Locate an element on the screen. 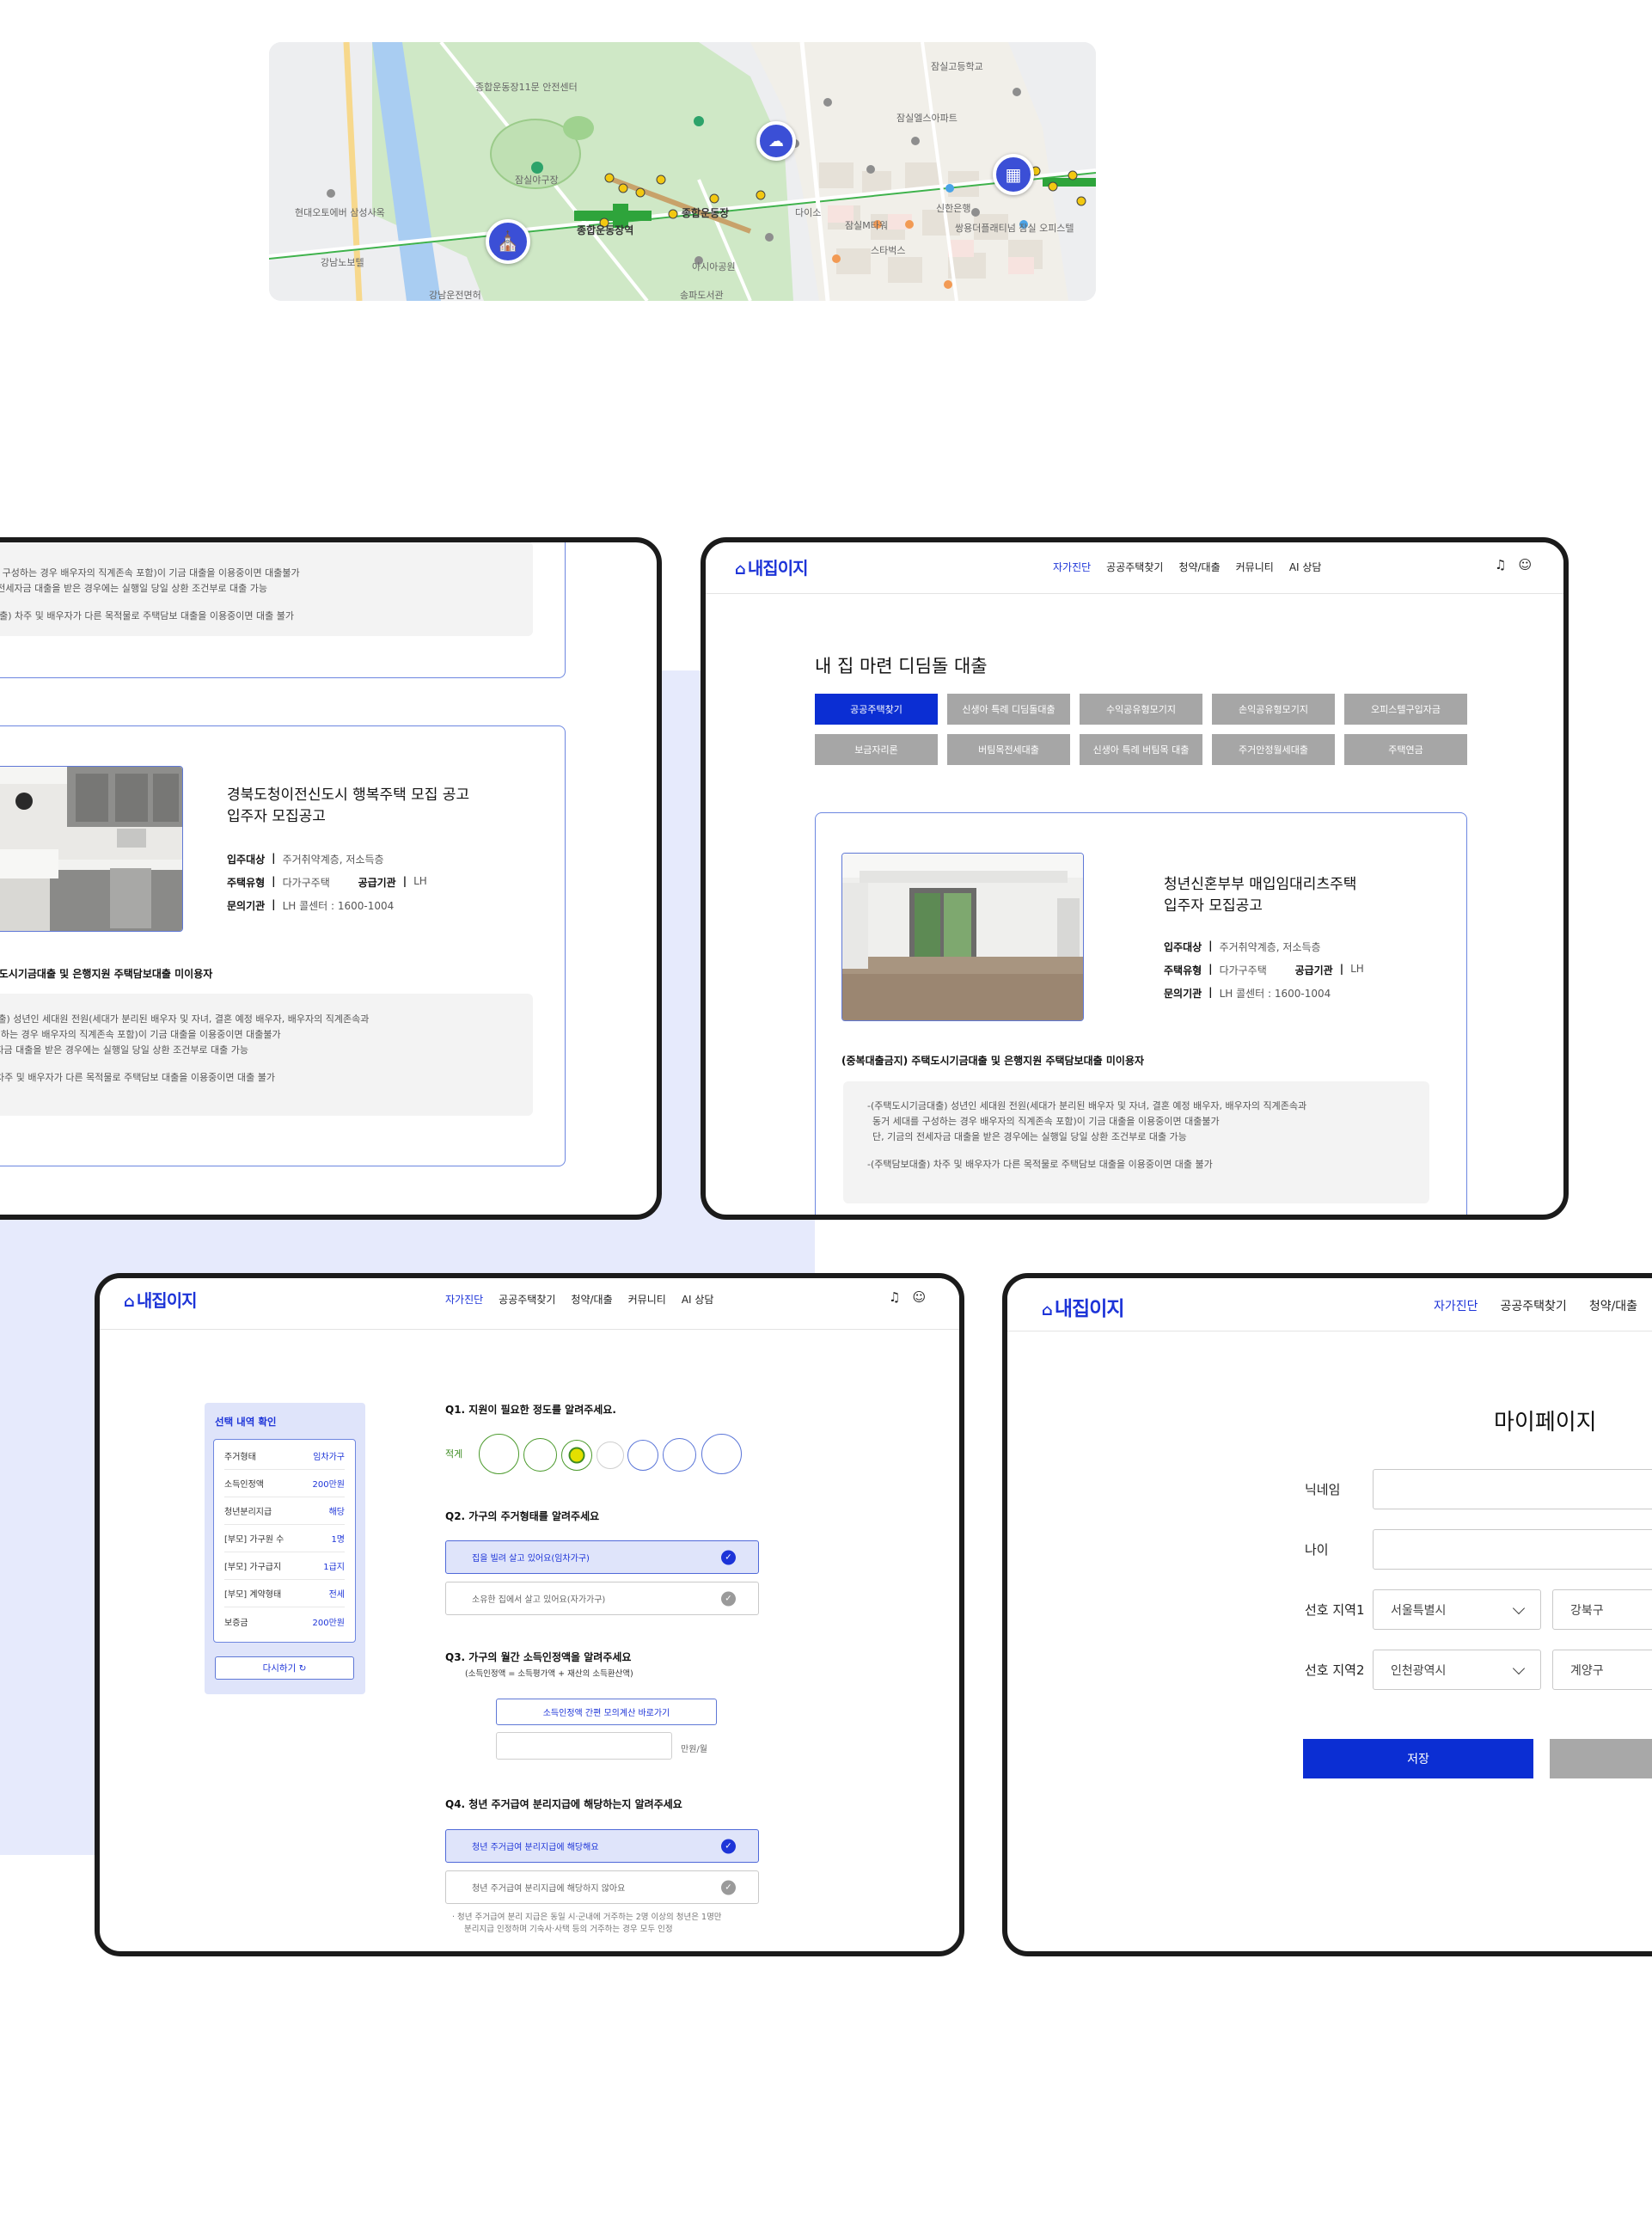  info-row-type: 주택유형 | 다가구주택 공급기관 | LH is located at coordinates (1264, 969).